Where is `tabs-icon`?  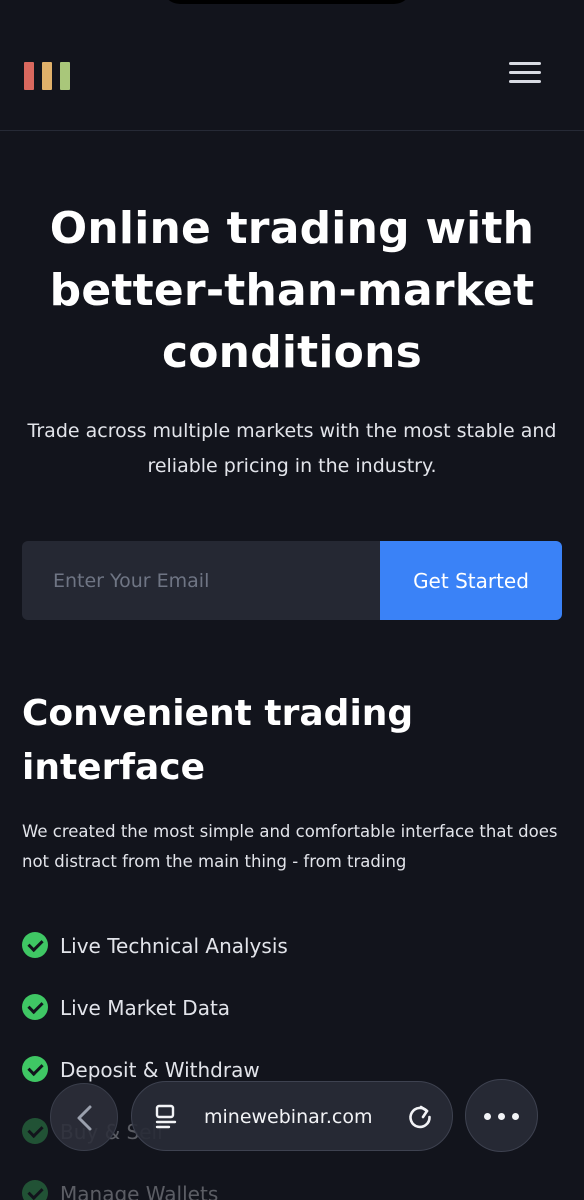 tabs-icon is located at coordinates (167, 1117).